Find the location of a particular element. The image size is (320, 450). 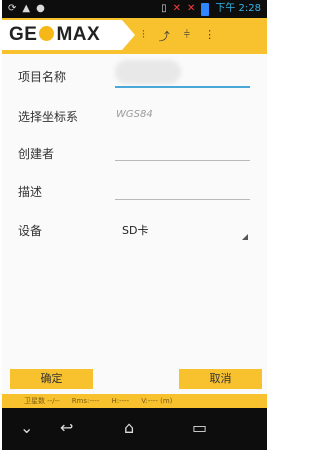

home-icon: ⌂ is located at coordinates (129, 427).